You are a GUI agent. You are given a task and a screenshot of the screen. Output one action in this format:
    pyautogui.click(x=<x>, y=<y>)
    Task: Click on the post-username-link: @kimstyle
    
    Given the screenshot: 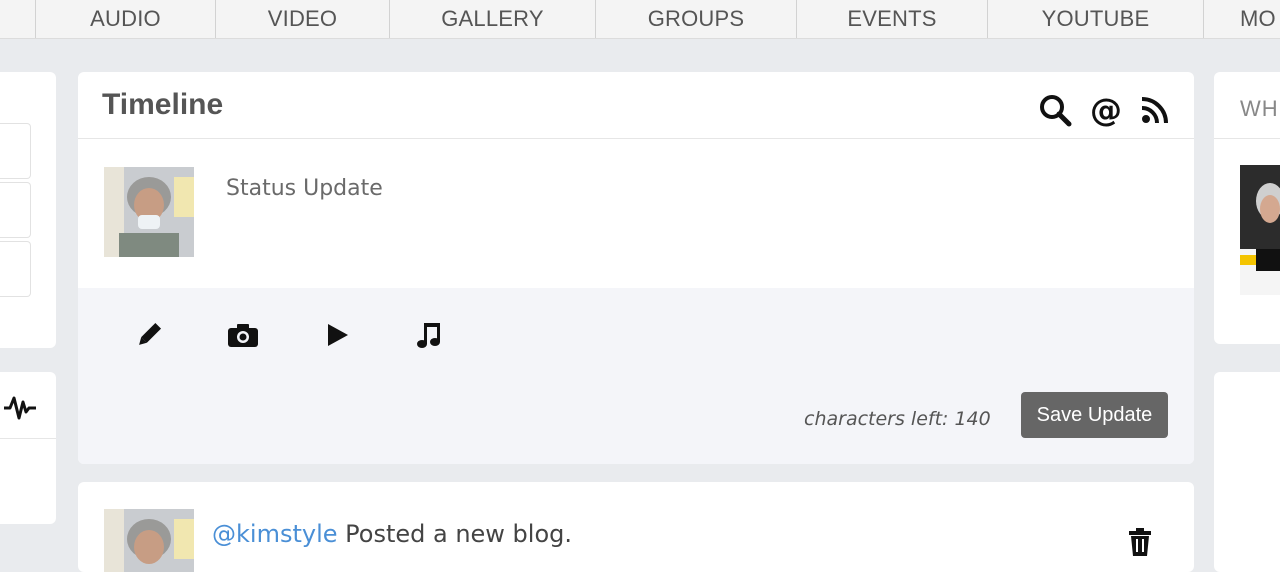 What is the action you would take?
    pyautogui.click(x=275, y=534)
    